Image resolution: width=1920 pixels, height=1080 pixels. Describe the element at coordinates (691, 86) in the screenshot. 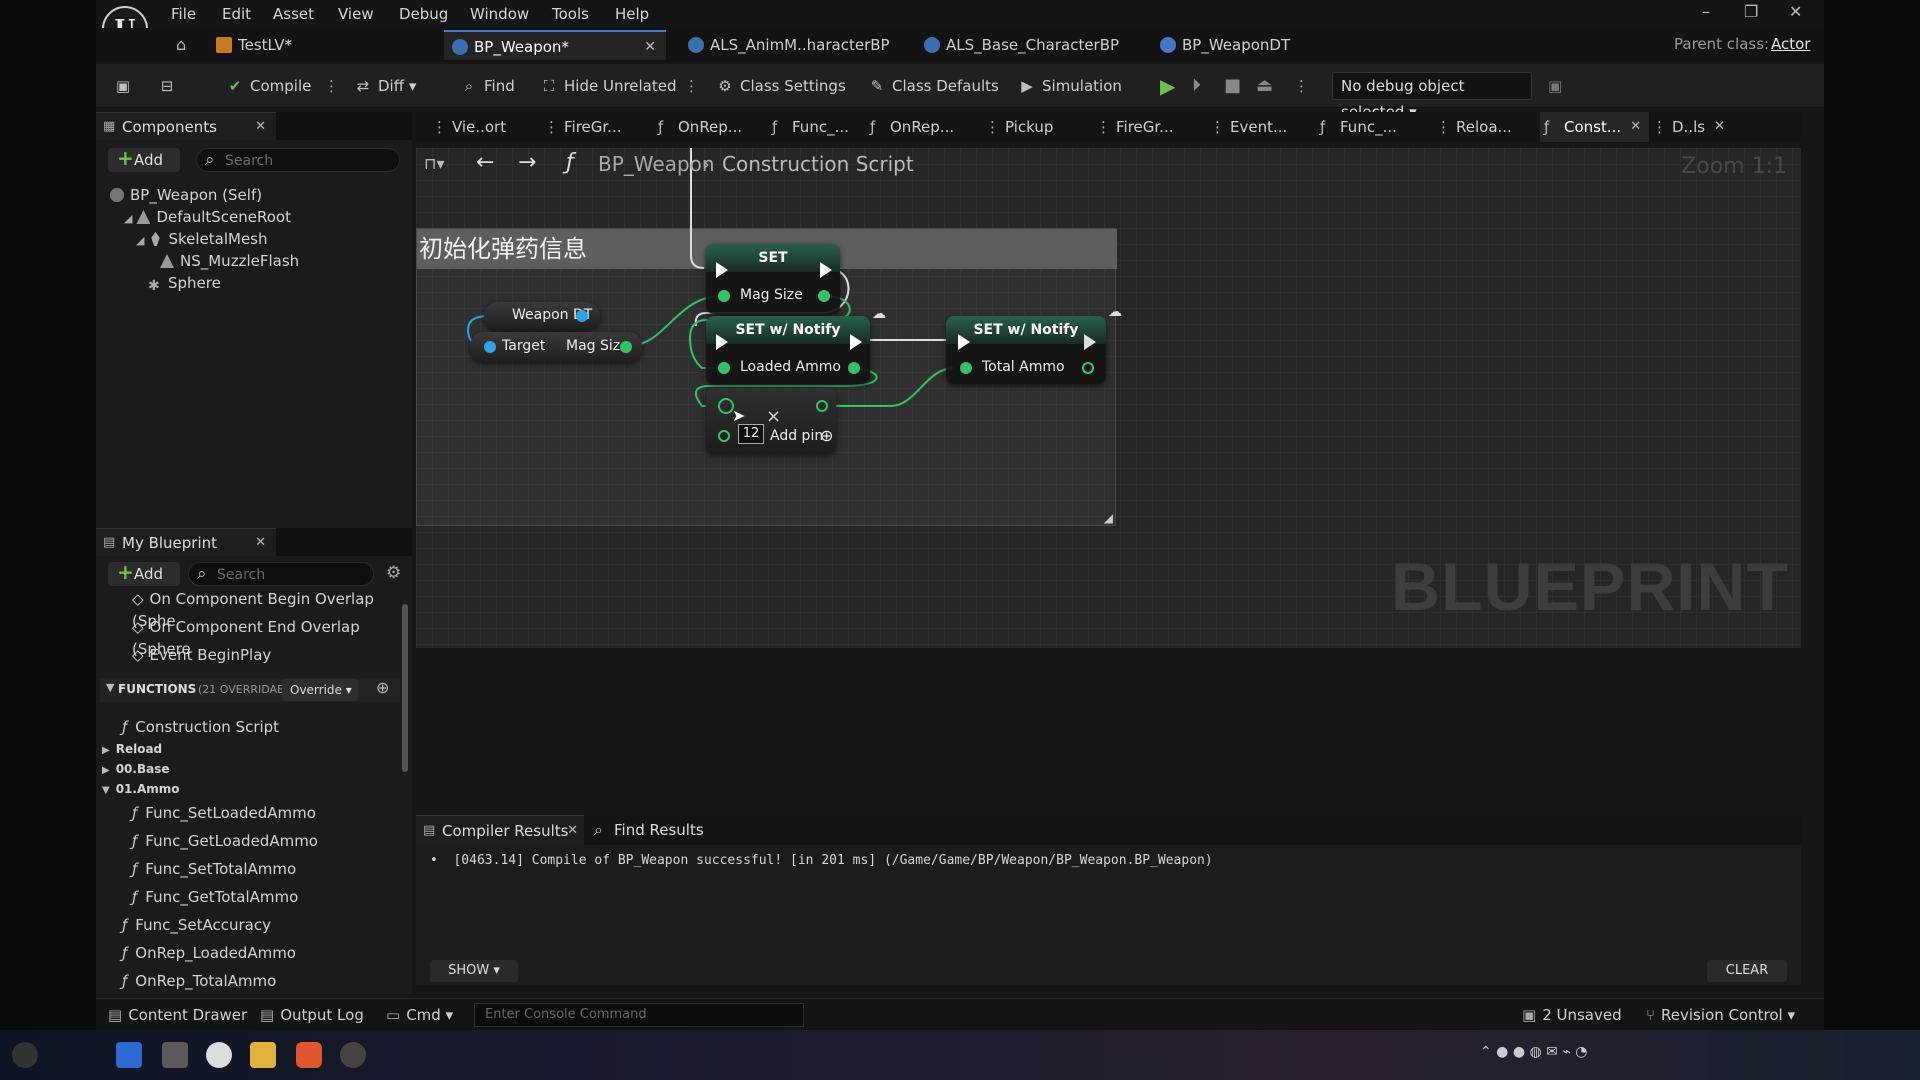

I see `more-options-icon: ⋮` at that location.